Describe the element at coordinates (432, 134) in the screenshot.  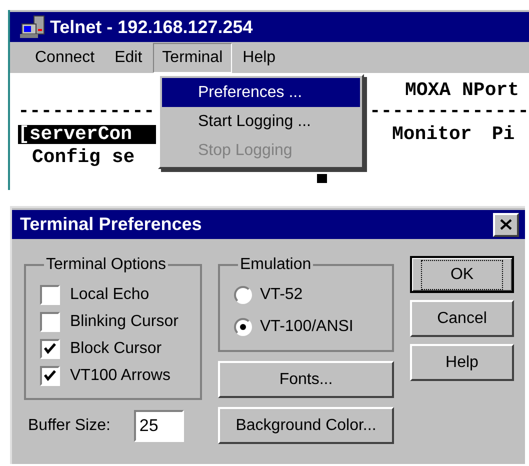
I see `terminal-text: Monitor` at that location.